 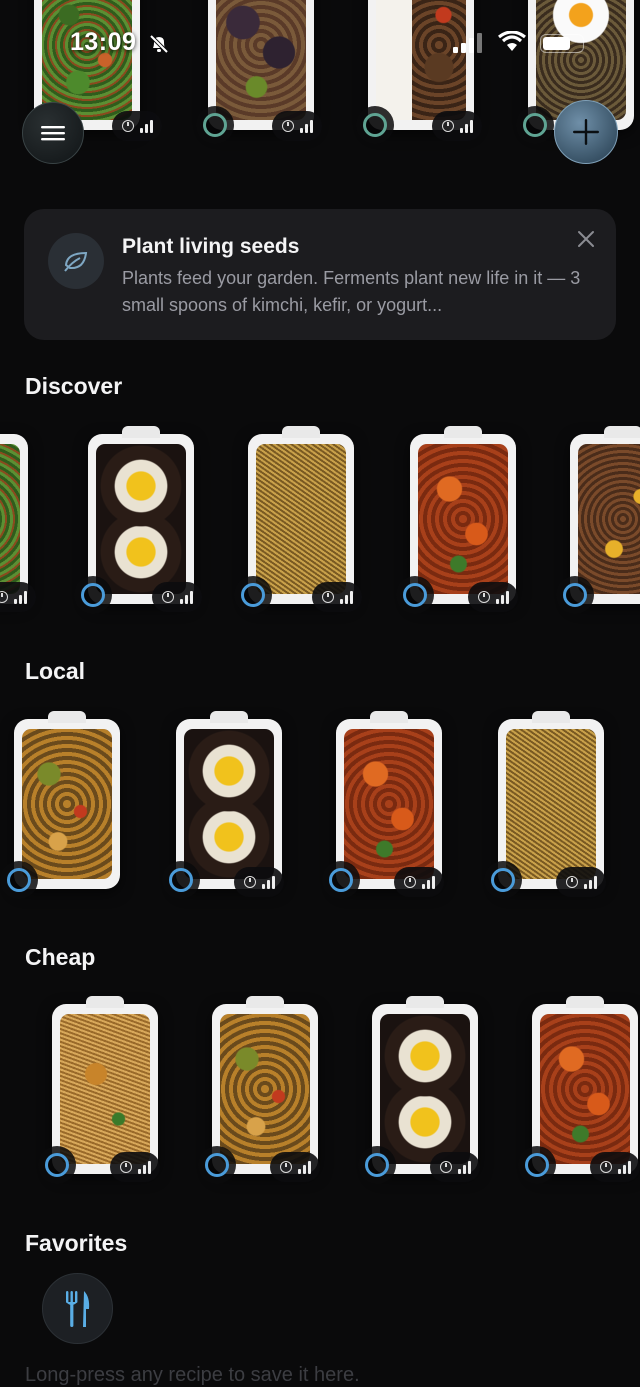 I want to click on add-recipe-button, so click(x=586, y=132).